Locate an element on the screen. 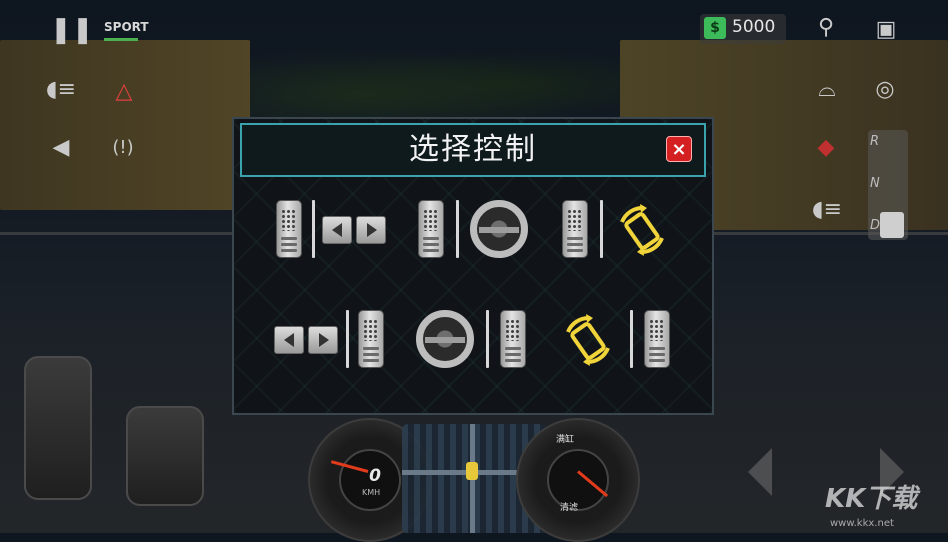 The width and height of the screenshot is (948, 542). gas-pedal is located at coordinates (165, 456).